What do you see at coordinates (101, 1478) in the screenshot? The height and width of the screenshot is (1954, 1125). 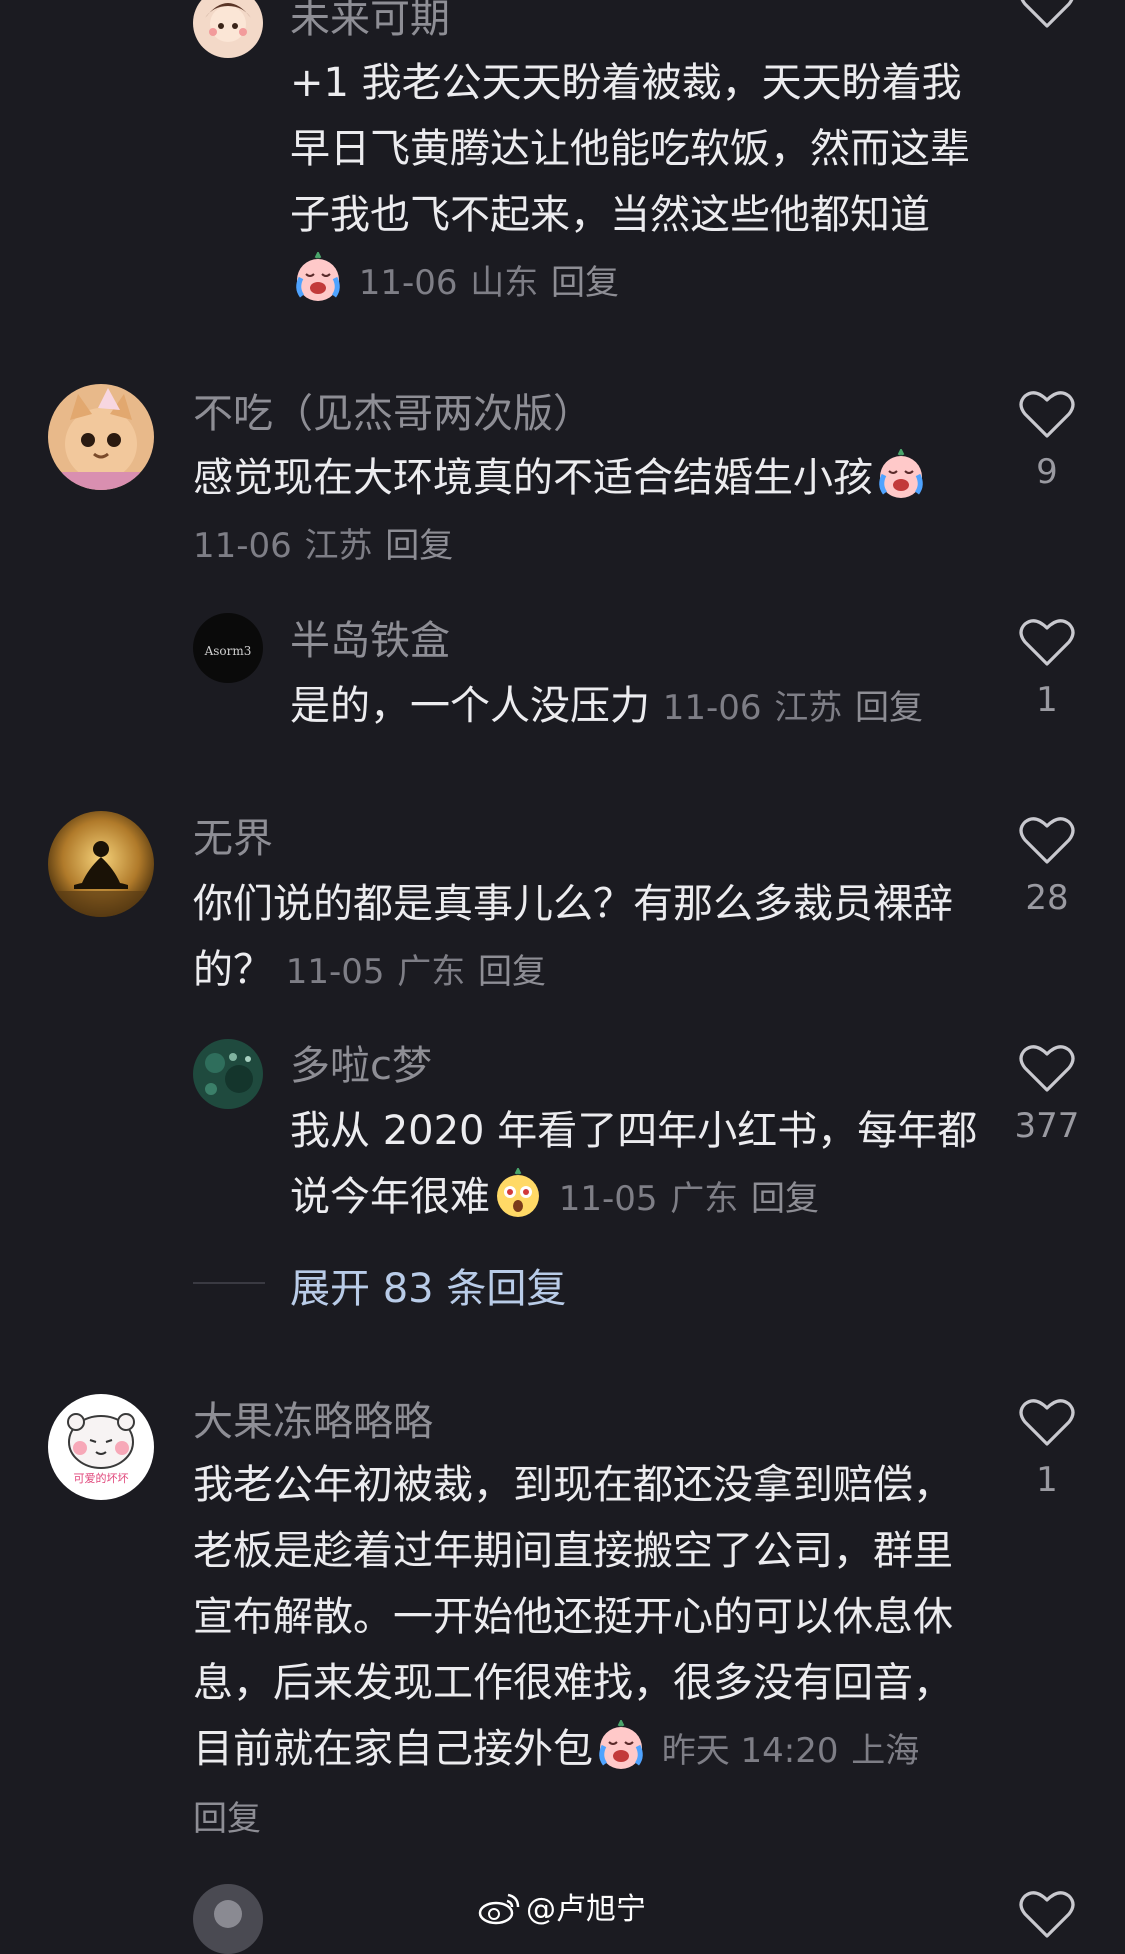 I see `avatar-caption: 可爱的坏坏` at bounding box center [101, 1478].